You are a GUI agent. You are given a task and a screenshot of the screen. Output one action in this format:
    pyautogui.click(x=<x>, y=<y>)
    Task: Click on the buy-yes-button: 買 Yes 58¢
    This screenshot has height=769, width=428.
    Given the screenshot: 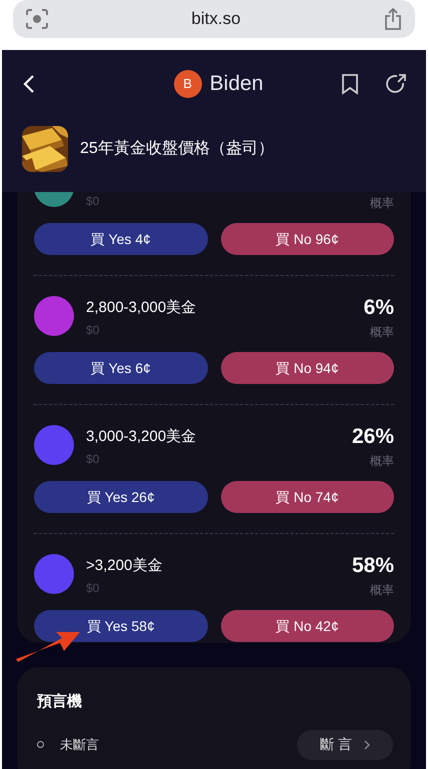 What is the action you would take?
    pyautogui.click(x=121, y=626)
    